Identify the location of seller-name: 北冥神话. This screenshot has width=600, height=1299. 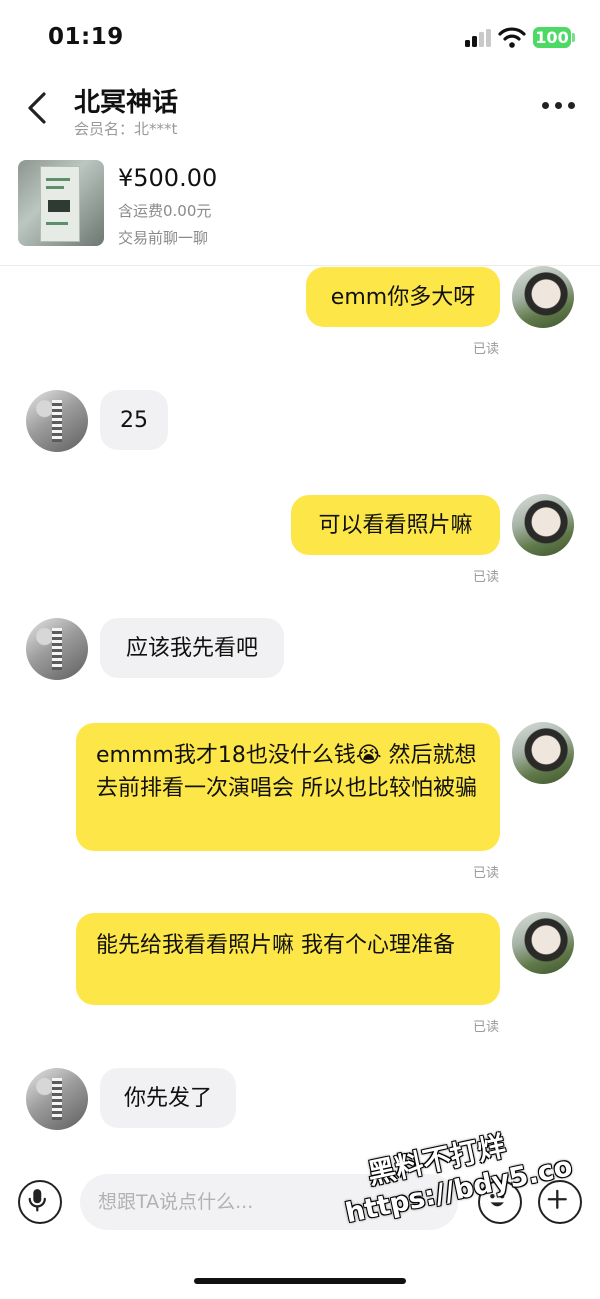
(126, 103).